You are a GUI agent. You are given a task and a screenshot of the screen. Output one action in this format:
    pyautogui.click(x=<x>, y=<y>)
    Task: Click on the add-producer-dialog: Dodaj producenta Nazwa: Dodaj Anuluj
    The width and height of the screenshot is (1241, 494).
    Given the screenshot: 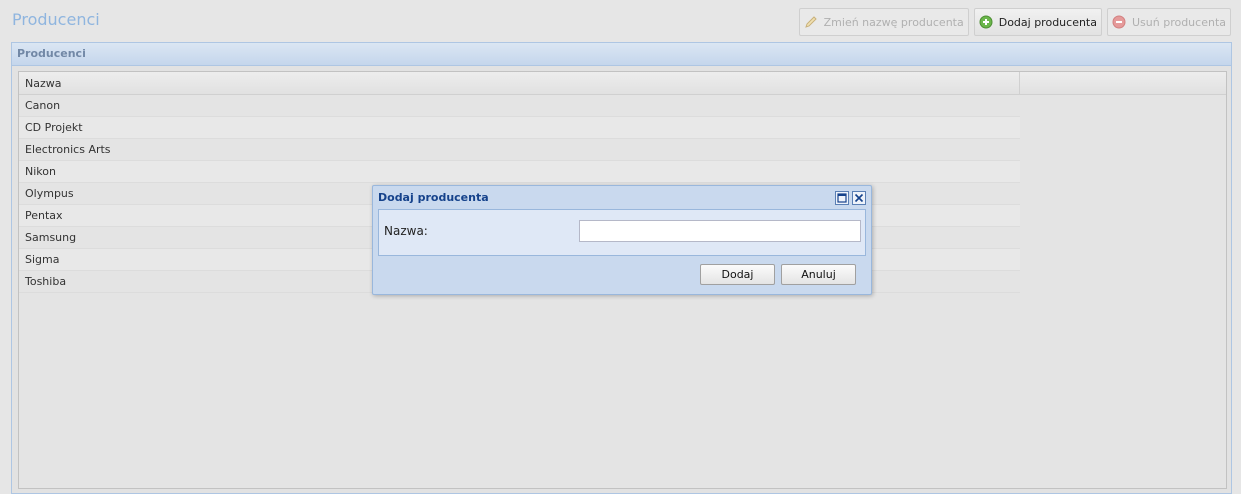 What is the action you would take?
    pyautogui.click(x=622, y=240)
    